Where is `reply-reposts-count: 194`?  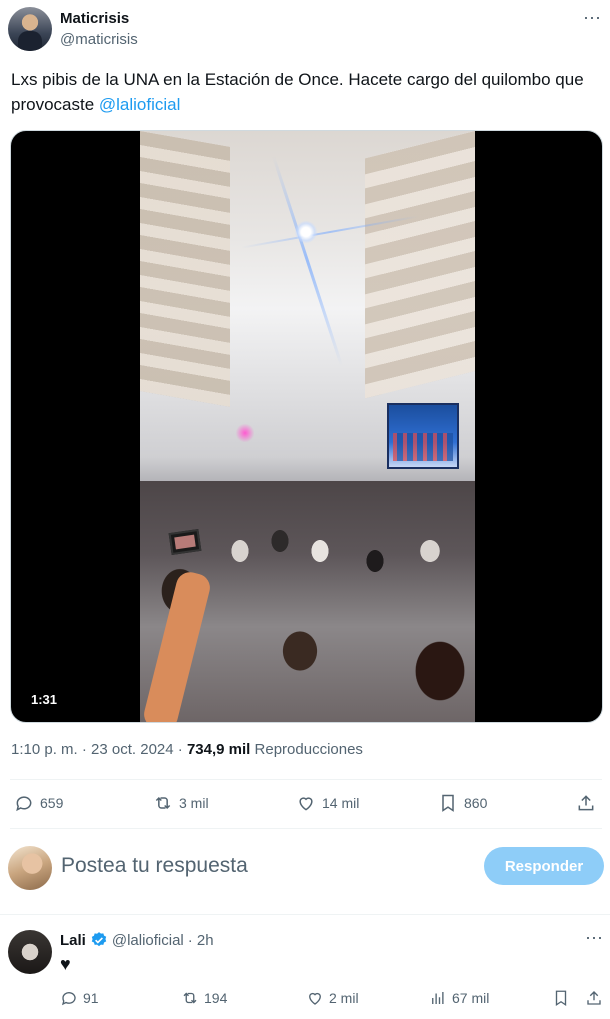 reply-reposts-count: 194 is located at coordinates (216, 998).